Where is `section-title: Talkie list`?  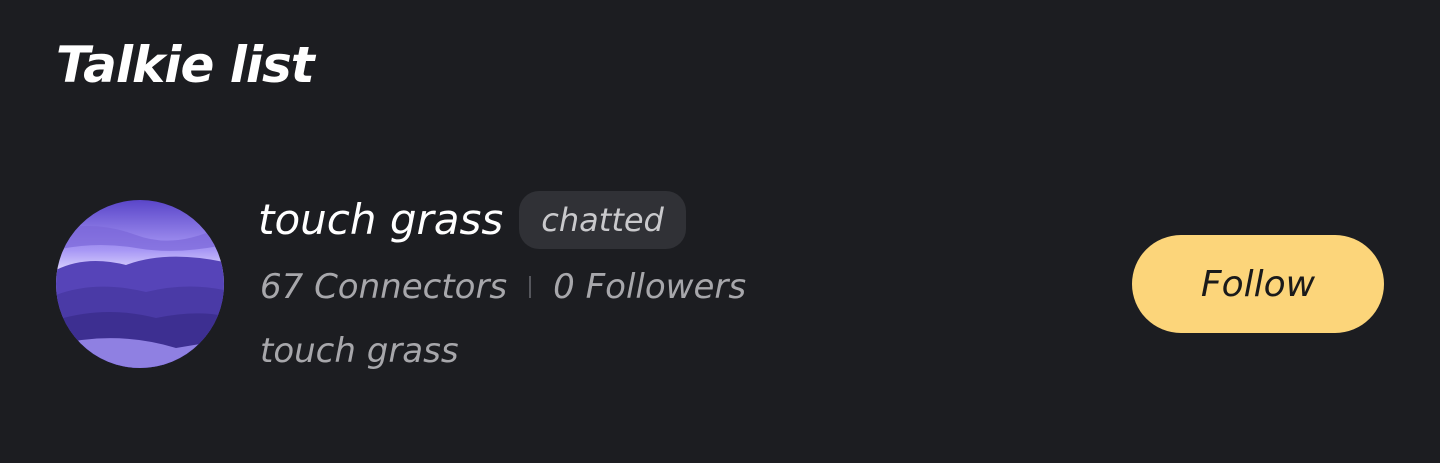
section-title: Talkie list is located at coordinates (185, 65).